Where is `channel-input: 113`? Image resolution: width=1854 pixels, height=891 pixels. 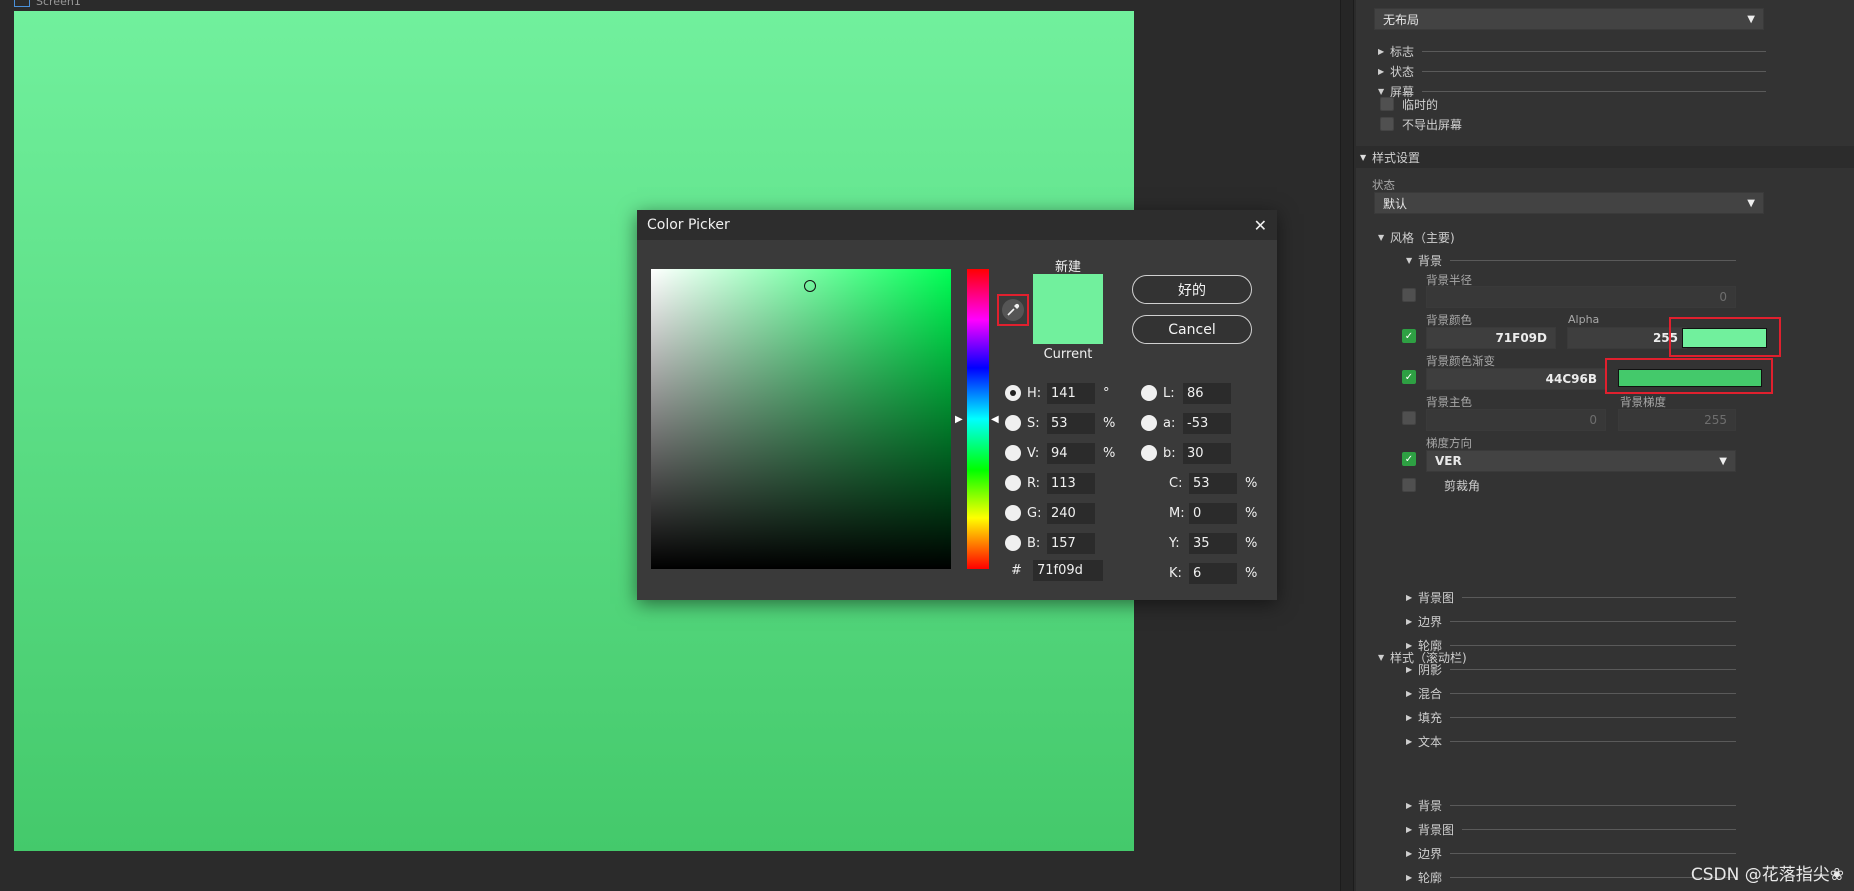
channel-input: 113 is located at coordinates (1071, 483).